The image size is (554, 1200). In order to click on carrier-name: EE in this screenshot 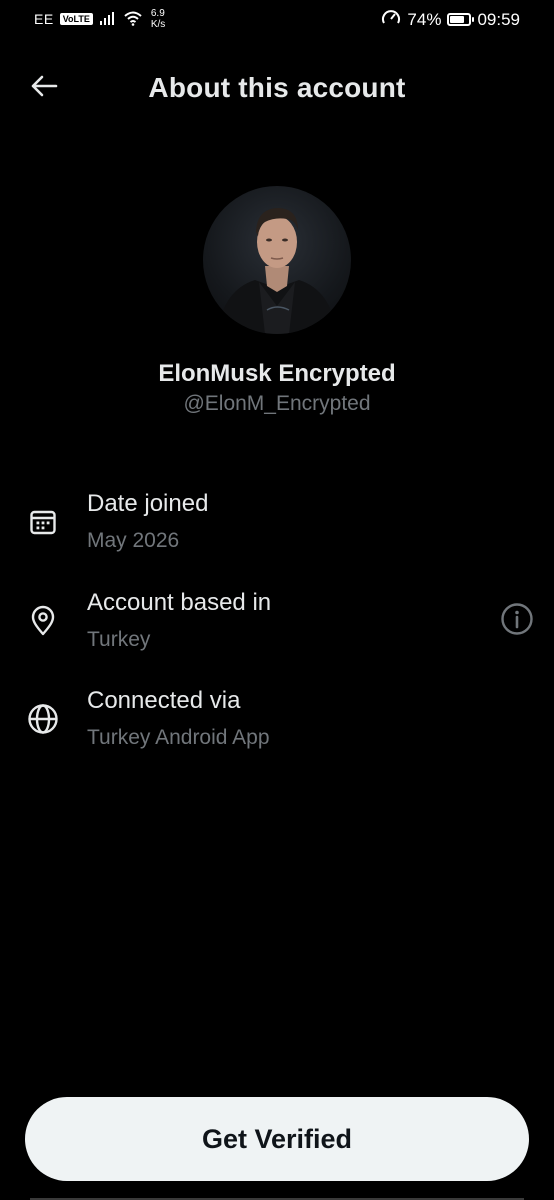, I will do `click(44, 19)`.